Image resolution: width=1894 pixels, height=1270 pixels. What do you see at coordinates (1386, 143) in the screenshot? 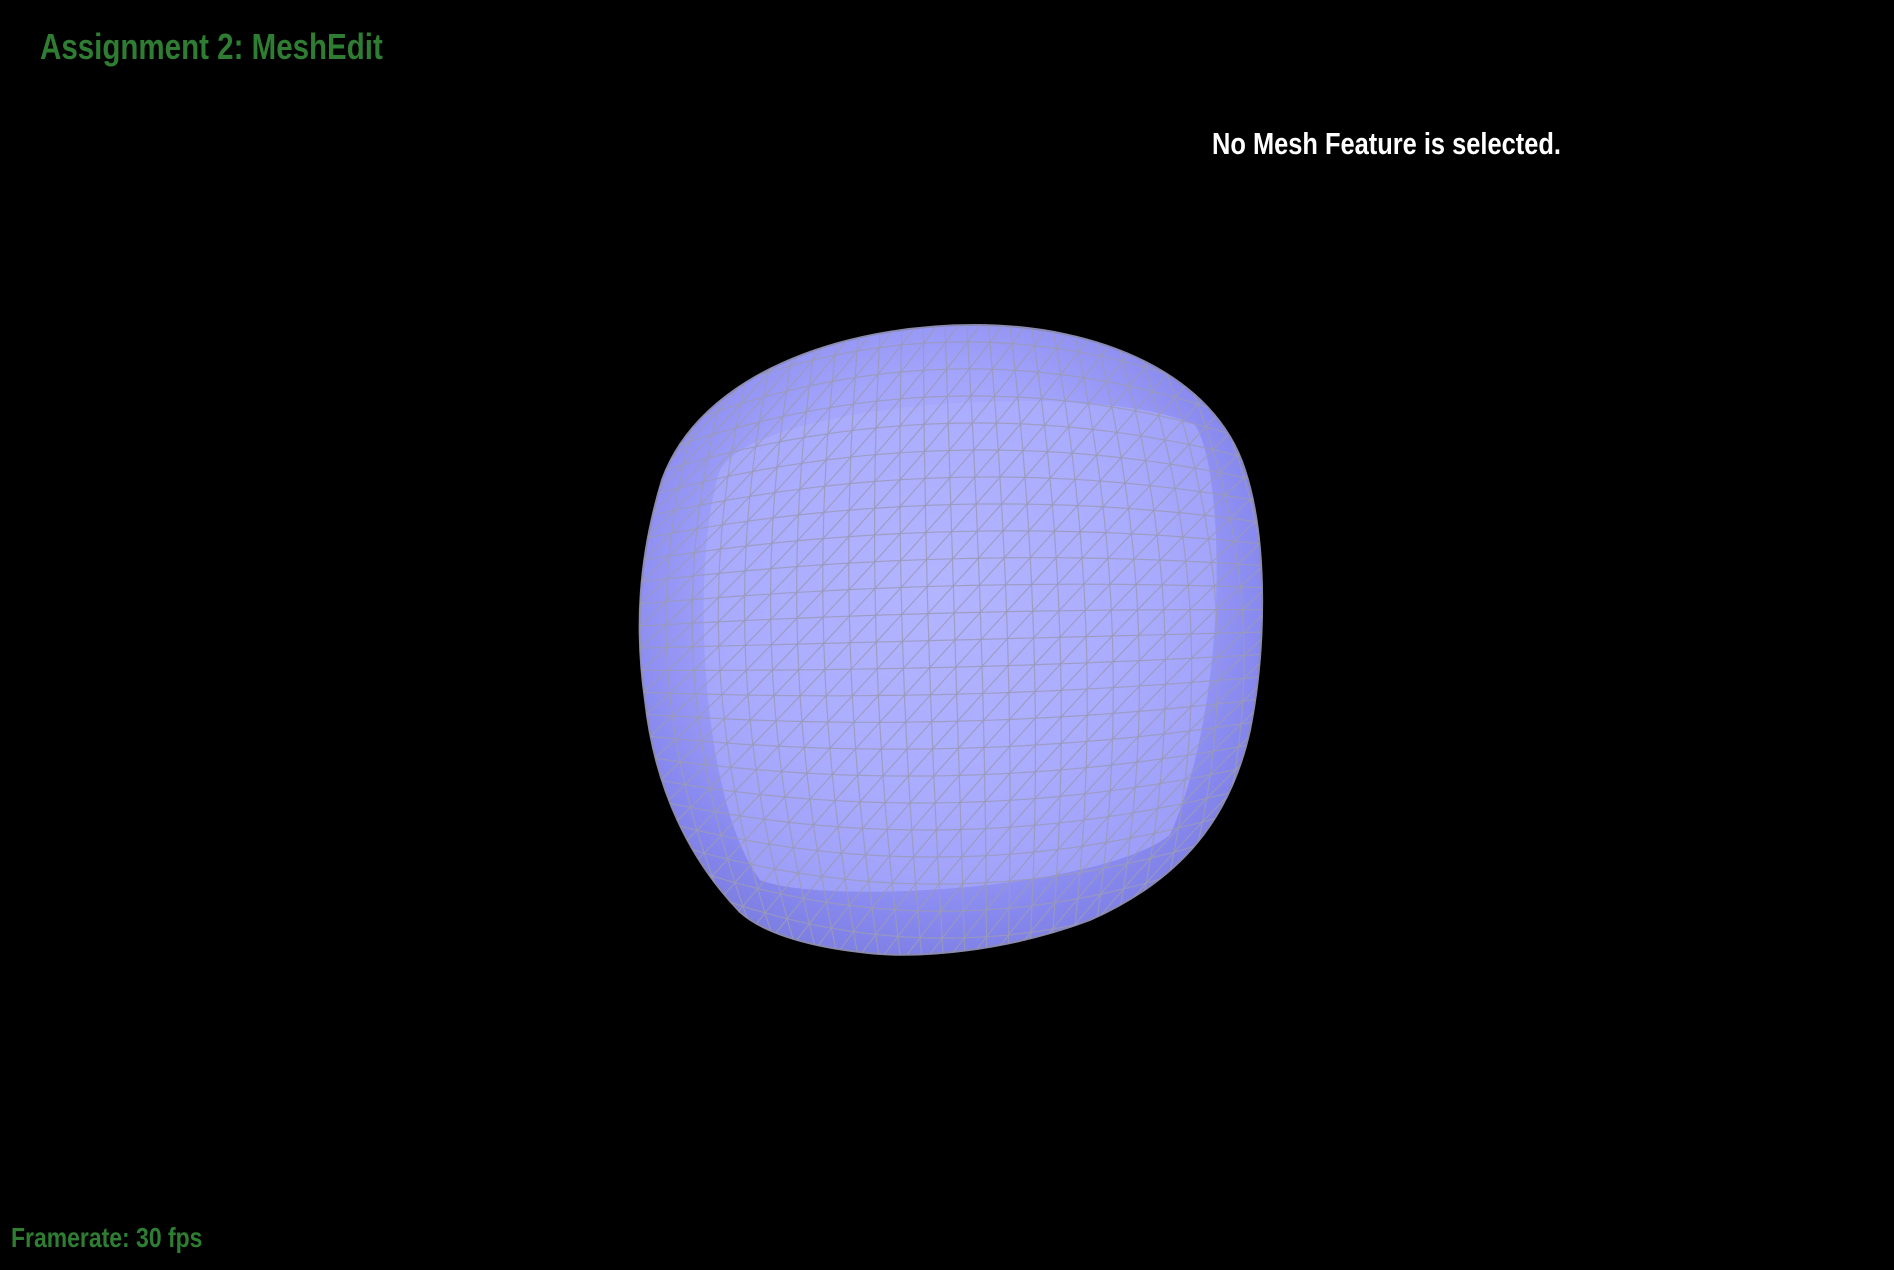
I see `selection-status: No Mesh Feature is selected.` at bounding box center [1386, 143].